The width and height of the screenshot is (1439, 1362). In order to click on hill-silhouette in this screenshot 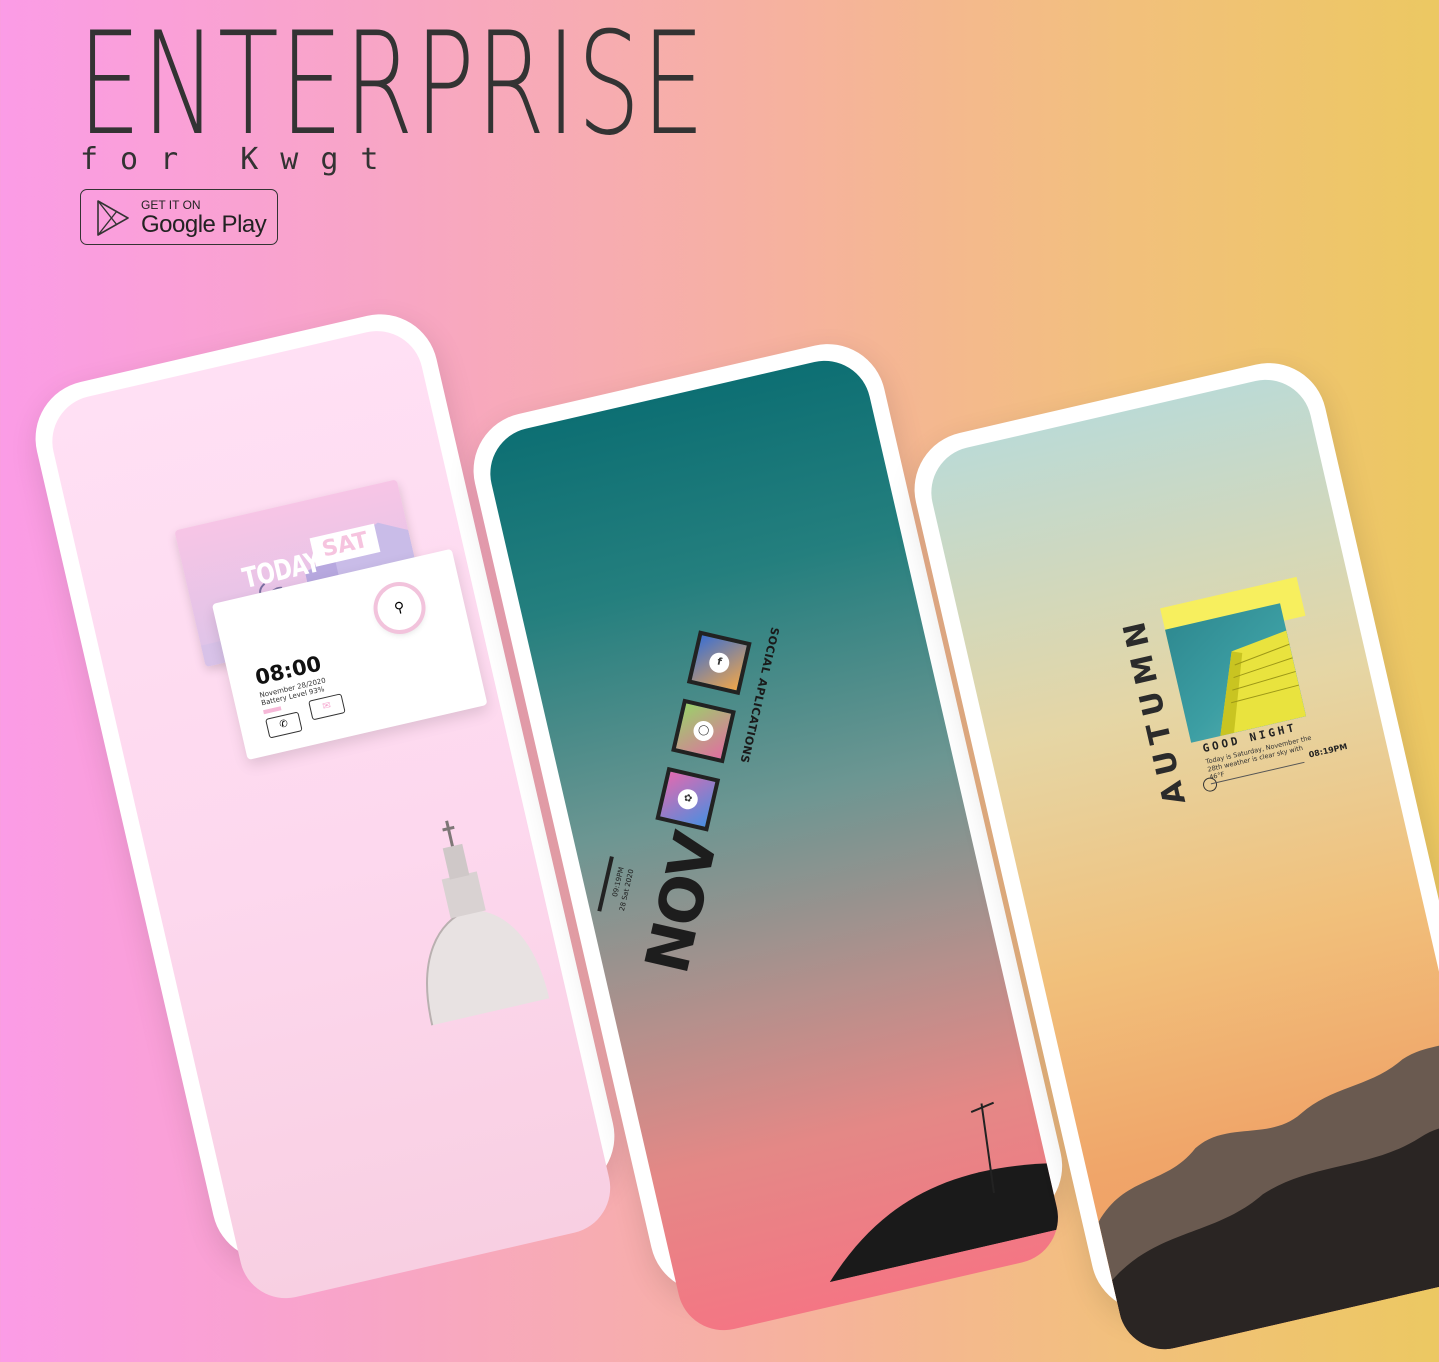, I will do `click(948, 1192)`.